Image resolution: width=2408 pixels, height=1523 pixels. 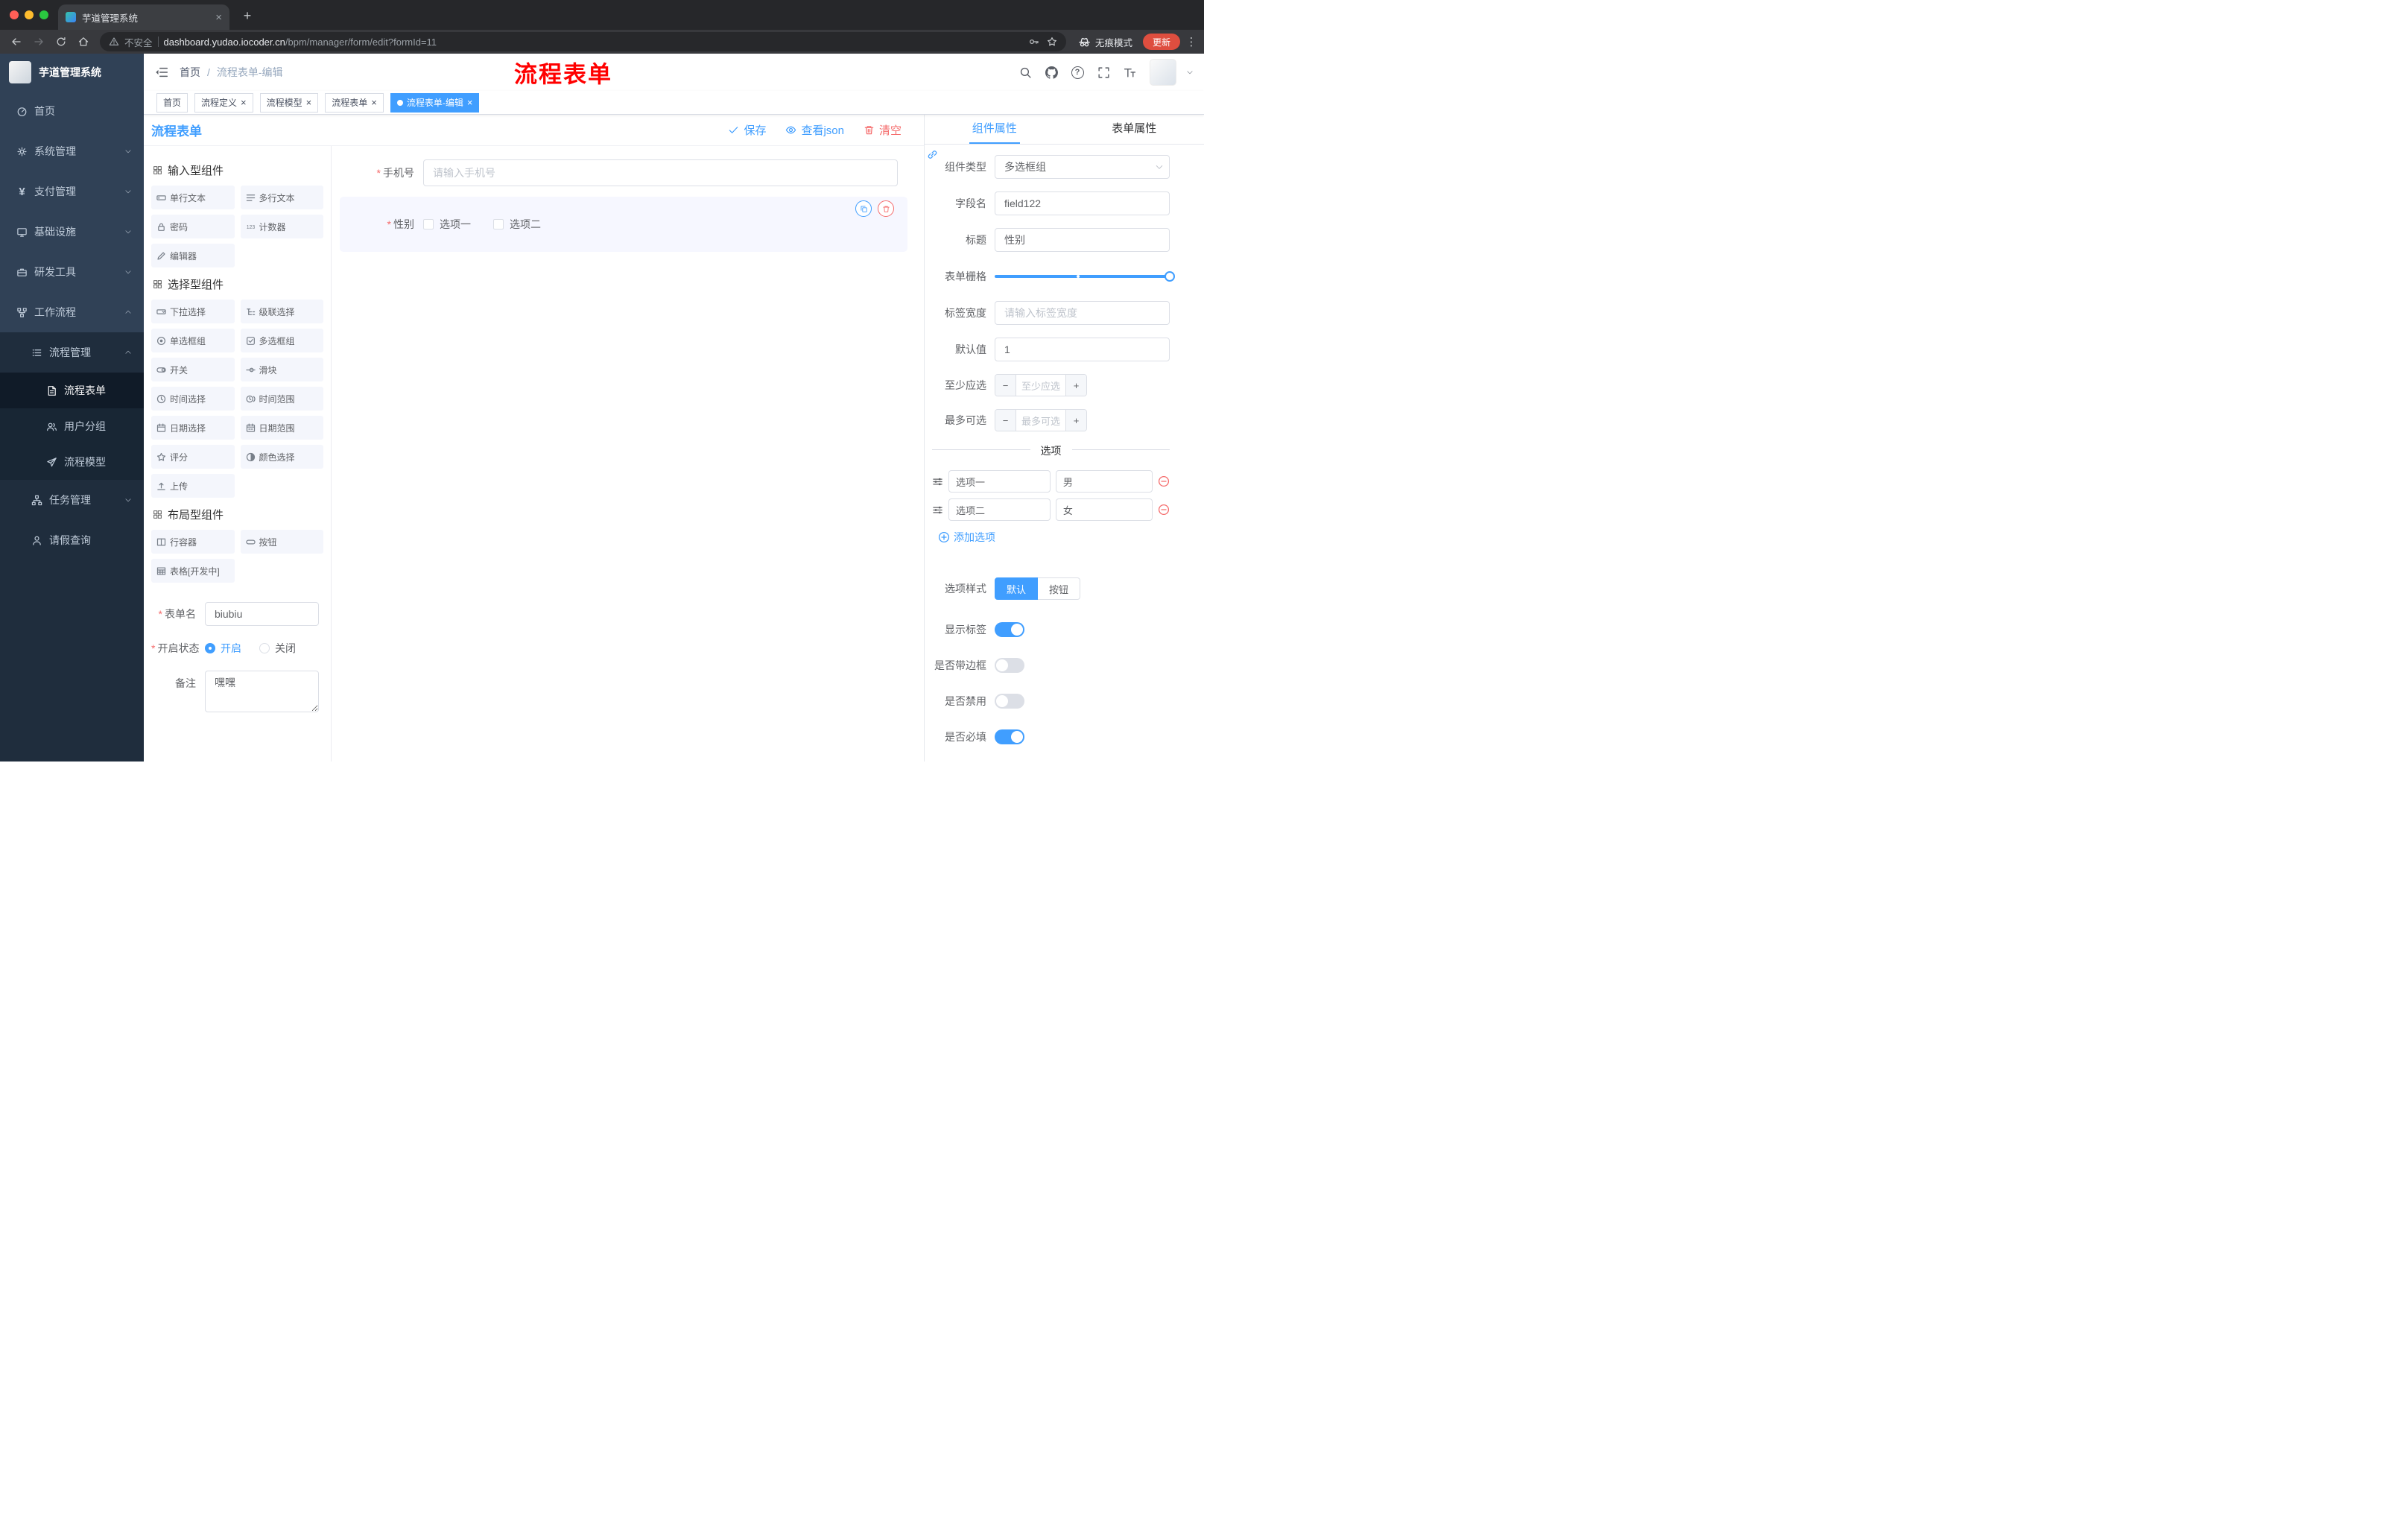 I want to click on palette-item-checkbox-group: 多选框组, so click(x=281, y=341).